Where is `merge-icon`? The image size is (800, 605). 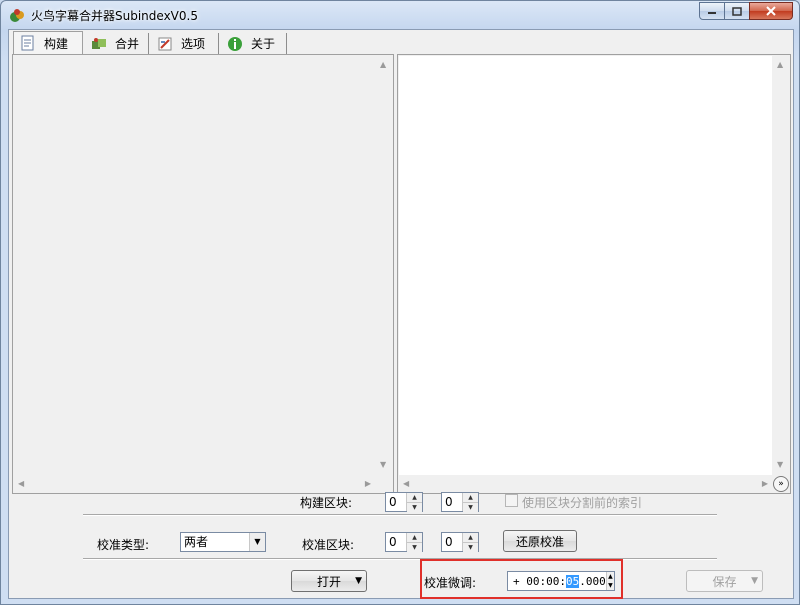 merge-icon is located at coordinates (99, 43).